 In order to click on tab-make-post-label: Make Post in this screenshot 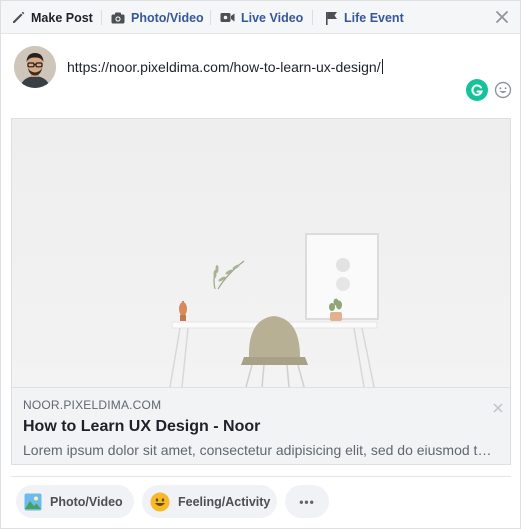, I will do `click(62, 17)`.